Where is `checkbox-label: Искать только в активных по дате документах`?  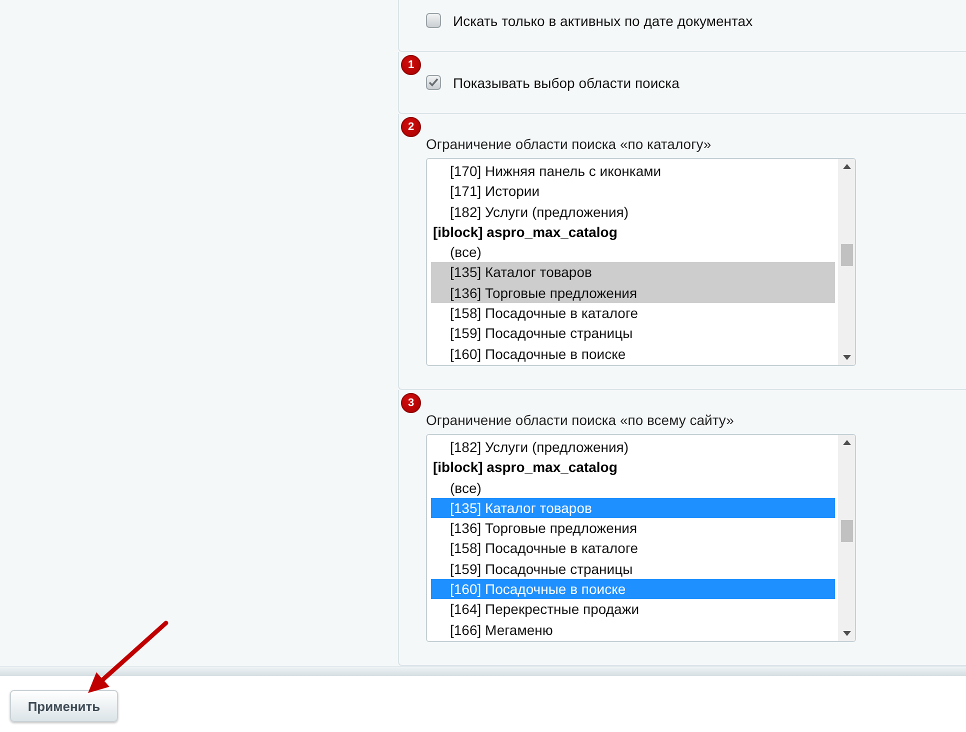 checkbox-label: Искать только в активных по дате документах is located at coordinates (603, 20).